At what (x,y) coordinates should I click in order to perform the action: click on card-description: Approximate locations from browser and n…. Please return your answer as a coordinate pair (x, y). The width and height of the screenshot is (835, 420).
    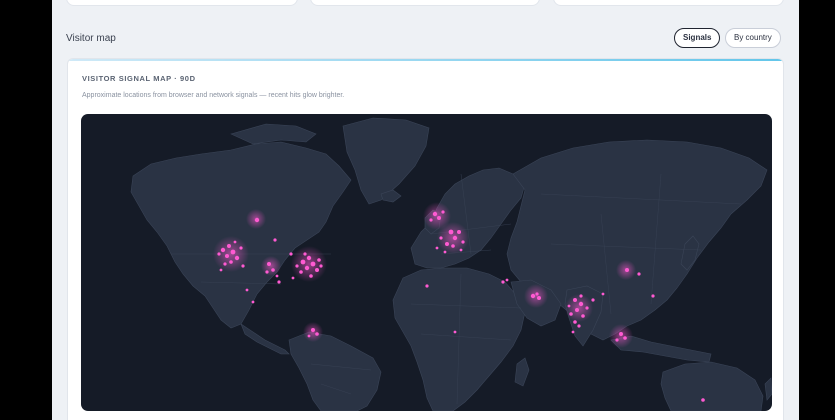
    Looking at the image, I should click on (213, 95).